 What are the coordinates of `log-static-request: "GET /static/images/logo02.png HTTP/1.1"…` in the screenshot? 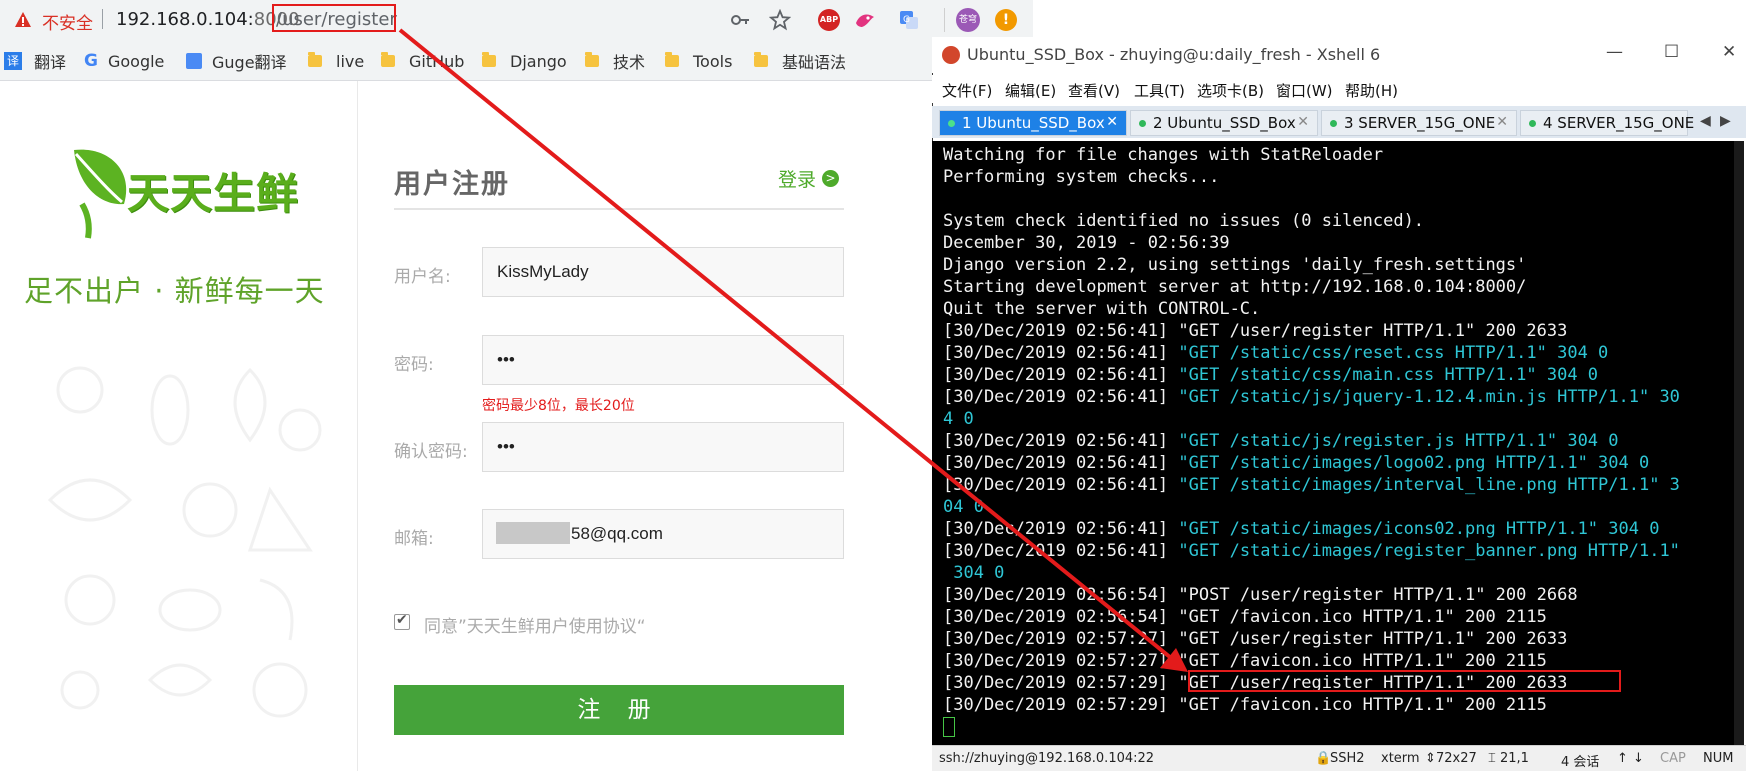 It's located at (1414, 463).